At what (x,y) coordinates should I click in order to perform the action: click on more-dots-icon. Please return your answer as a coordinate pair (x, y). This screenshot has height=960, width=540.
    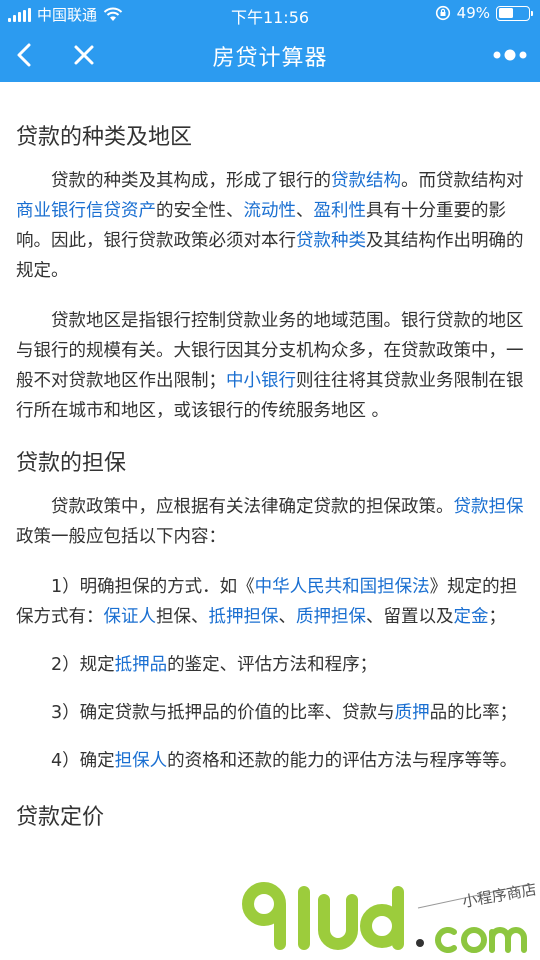
    Looking at the image, I should click on (510, 55).